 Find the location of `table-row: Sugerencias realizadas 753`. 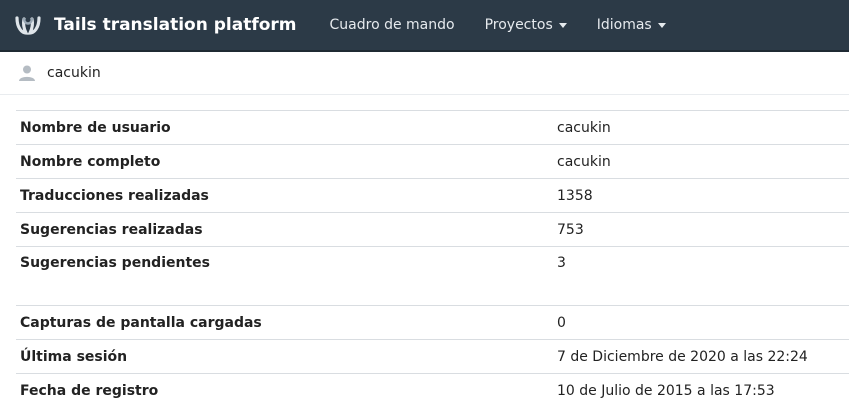

table-row: Sugerencias realizadas 753 is located at coordinates (432, 229).